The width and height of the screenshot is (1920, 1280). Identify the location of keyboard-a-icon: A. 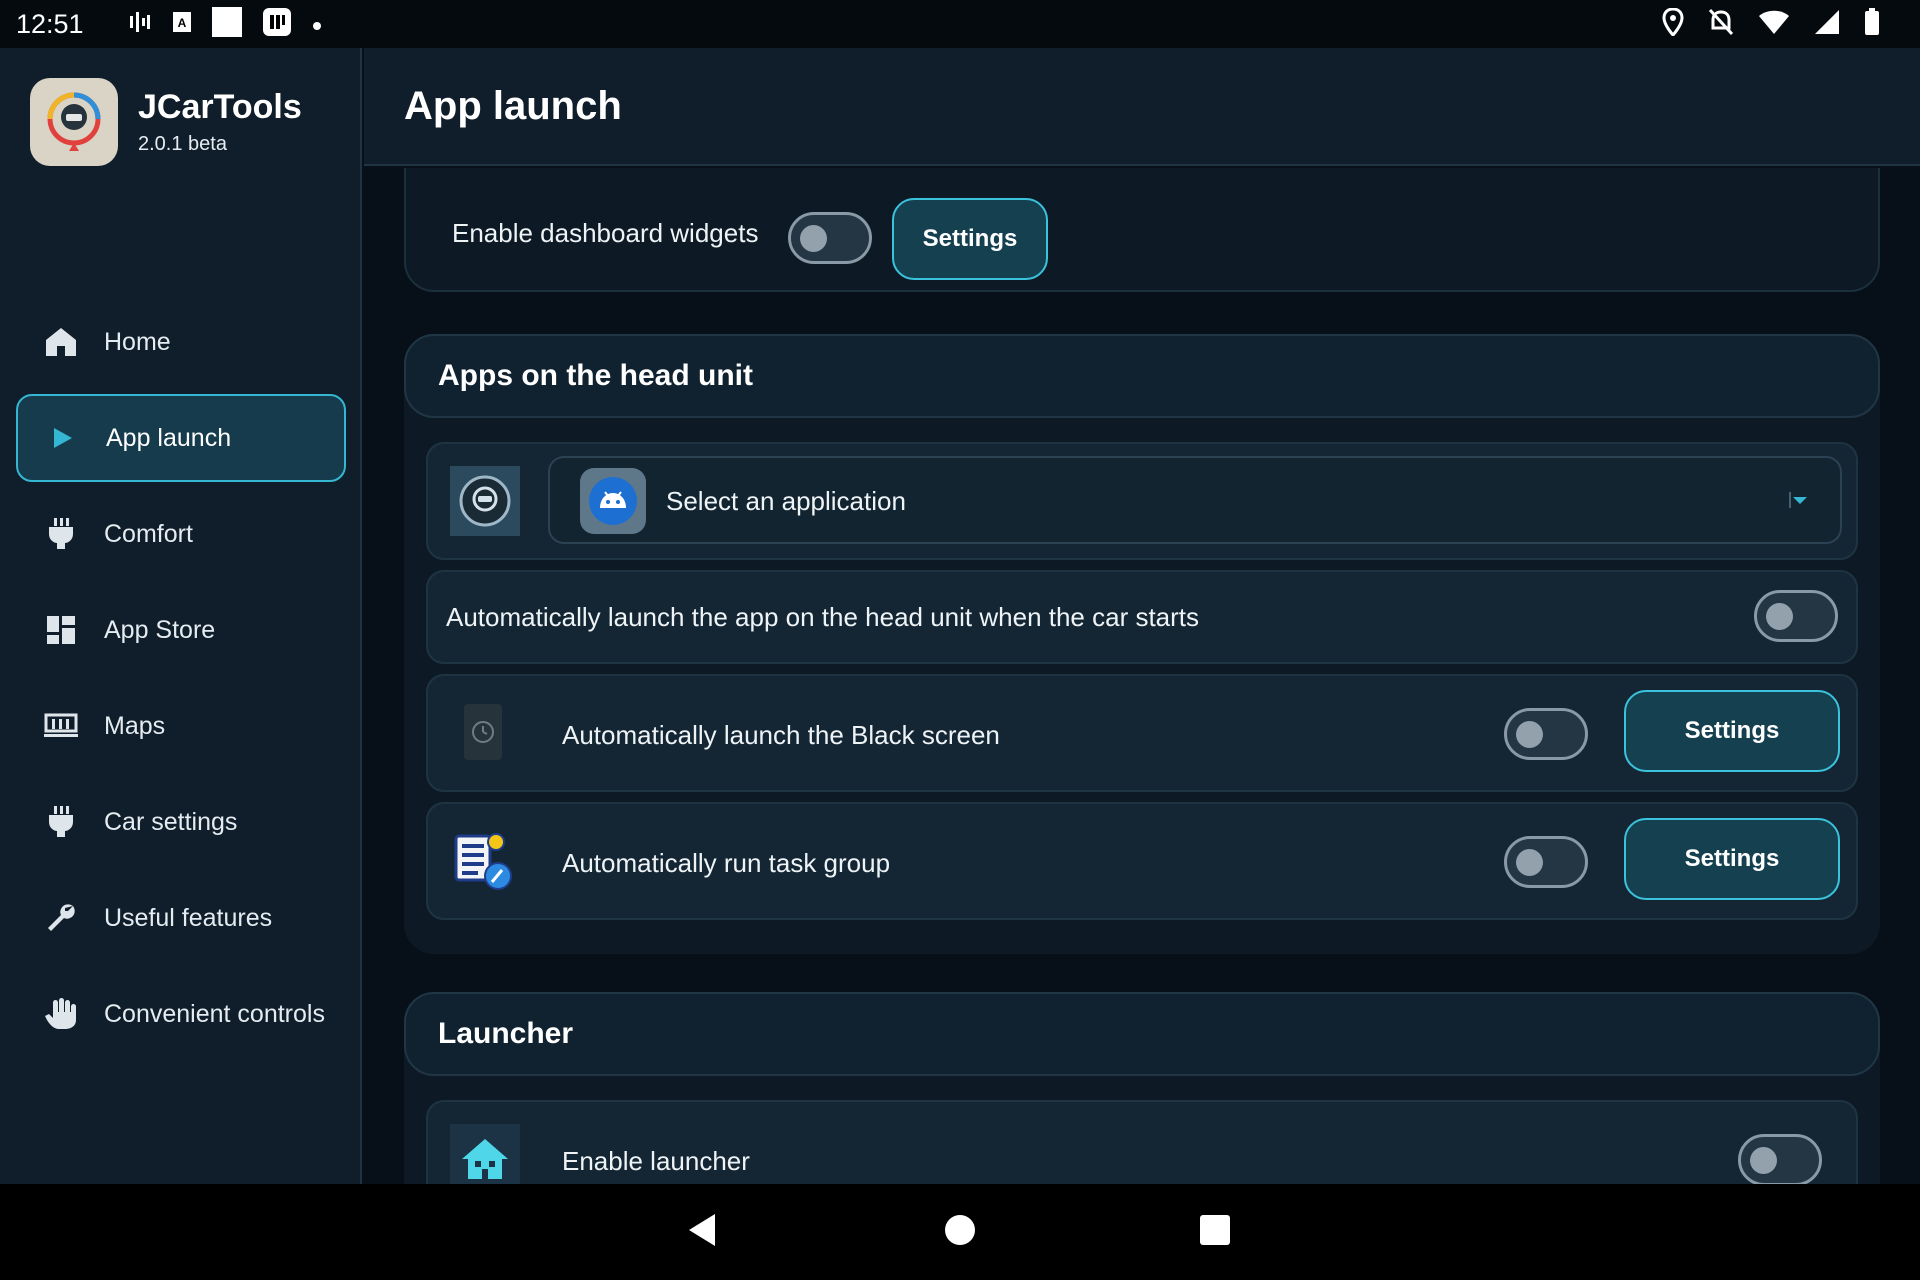
(182, 24).